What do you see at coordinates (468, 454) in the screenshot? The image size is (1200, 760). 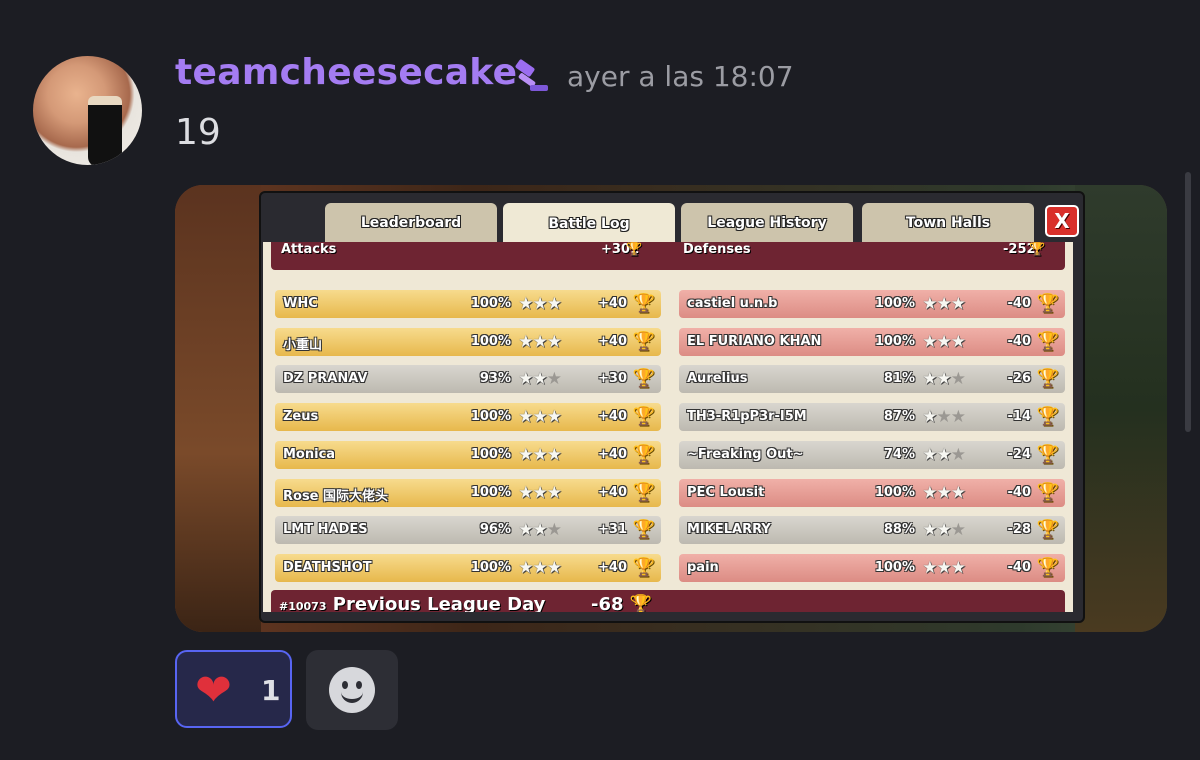 I see `attacks-row: Monica 100% ★★★ +40 🏆` at bounding box center [468, 454].